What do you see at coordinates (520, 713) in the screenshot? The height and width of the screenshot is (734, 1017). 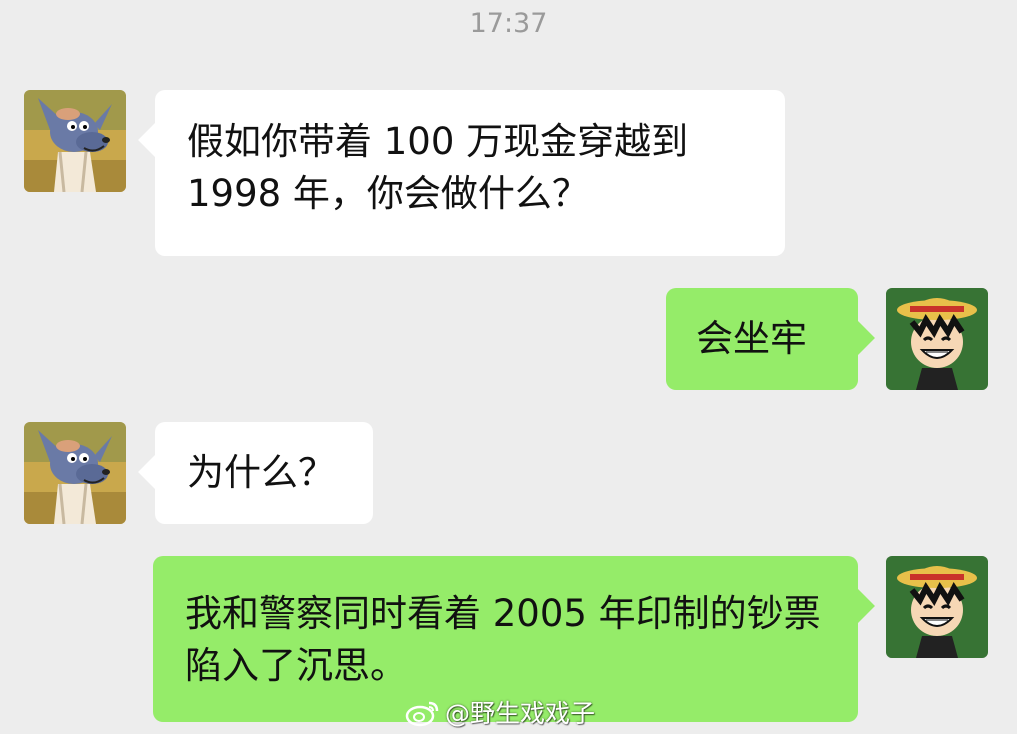 I see `watermark-text: @野生戏戏子` at bounding box center [520, 713].